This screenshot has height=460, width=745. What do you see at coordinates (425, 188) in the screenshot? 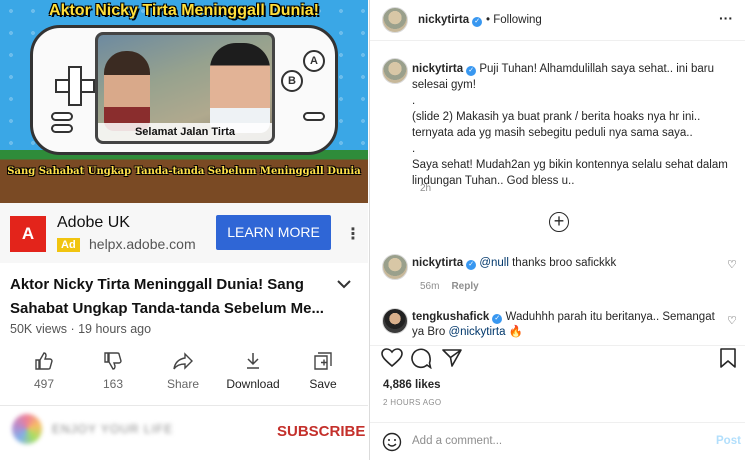
I see `caption-time: 2h` at bounding box center [425, 188].